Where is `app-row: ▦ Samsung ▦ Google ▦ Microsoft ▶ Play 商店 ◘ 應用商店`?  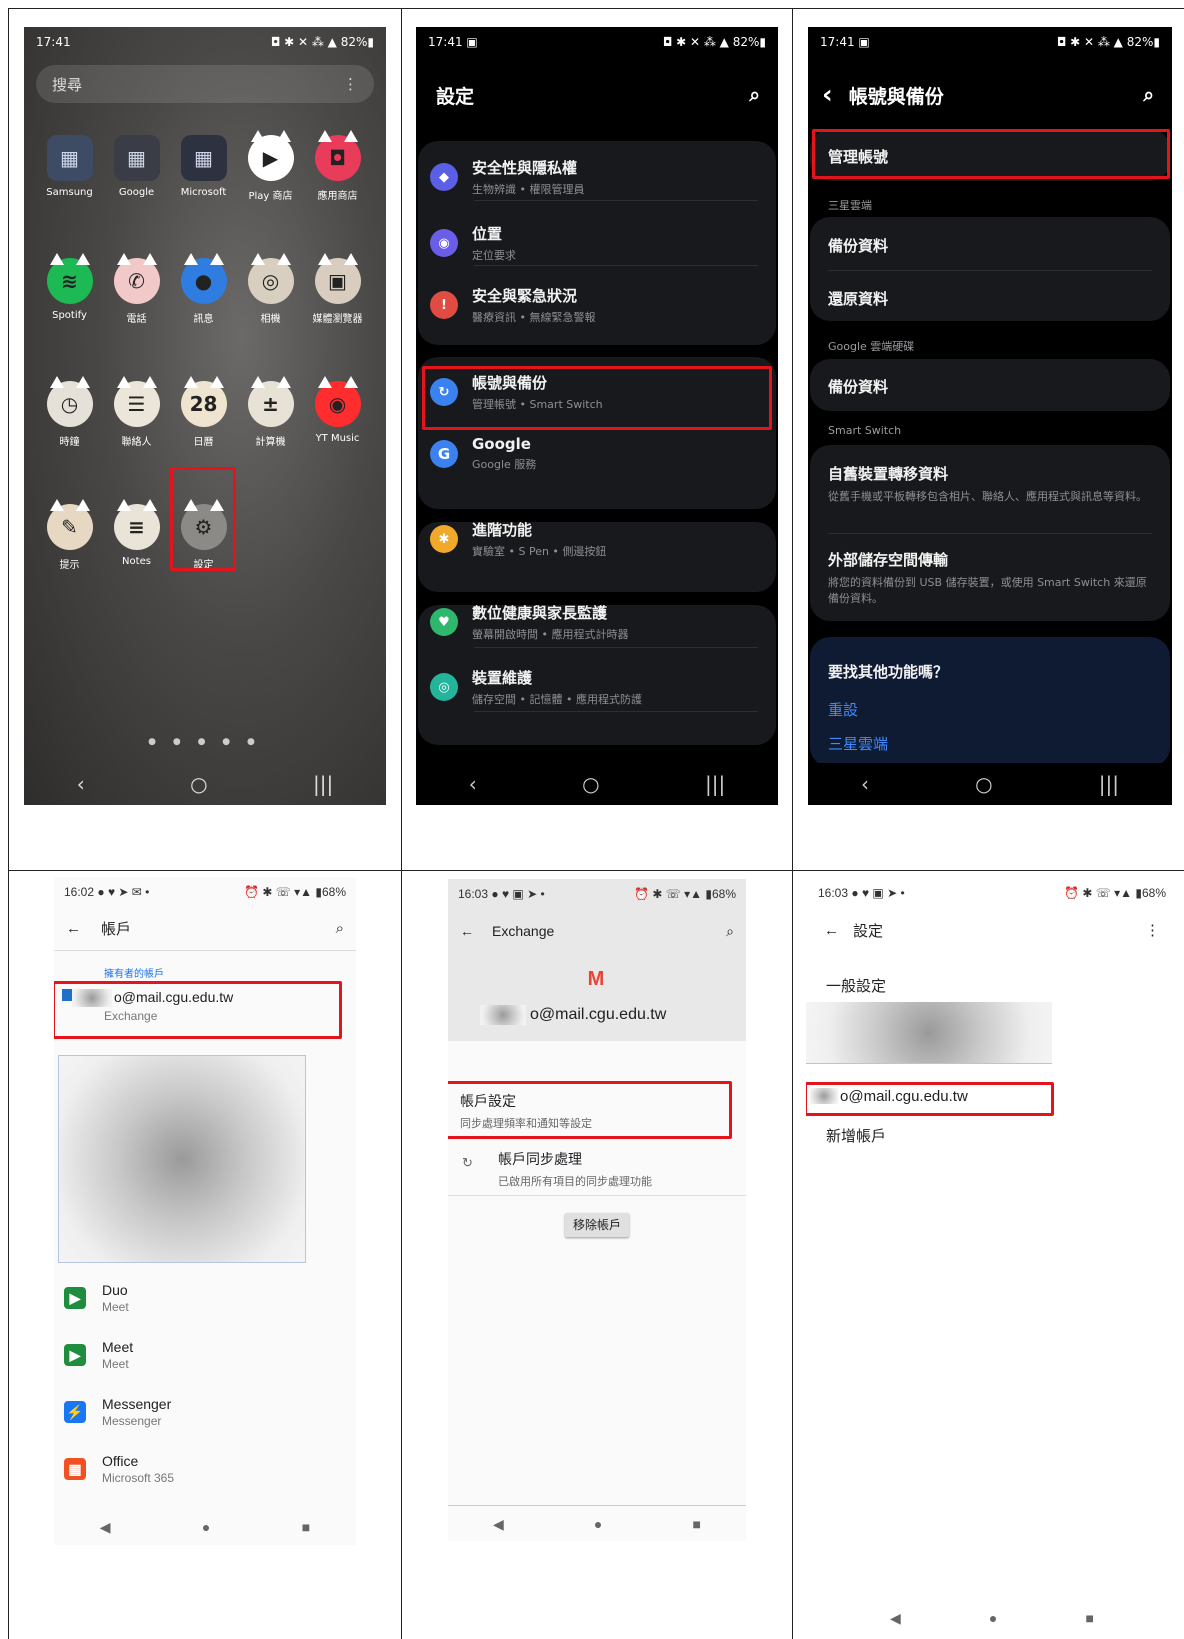 app-row: ▦ Samsung ▦ Google ▦ Microsoft ▶ Play 商店 ◘ 應用商店 is located at coordinates (205, 166).